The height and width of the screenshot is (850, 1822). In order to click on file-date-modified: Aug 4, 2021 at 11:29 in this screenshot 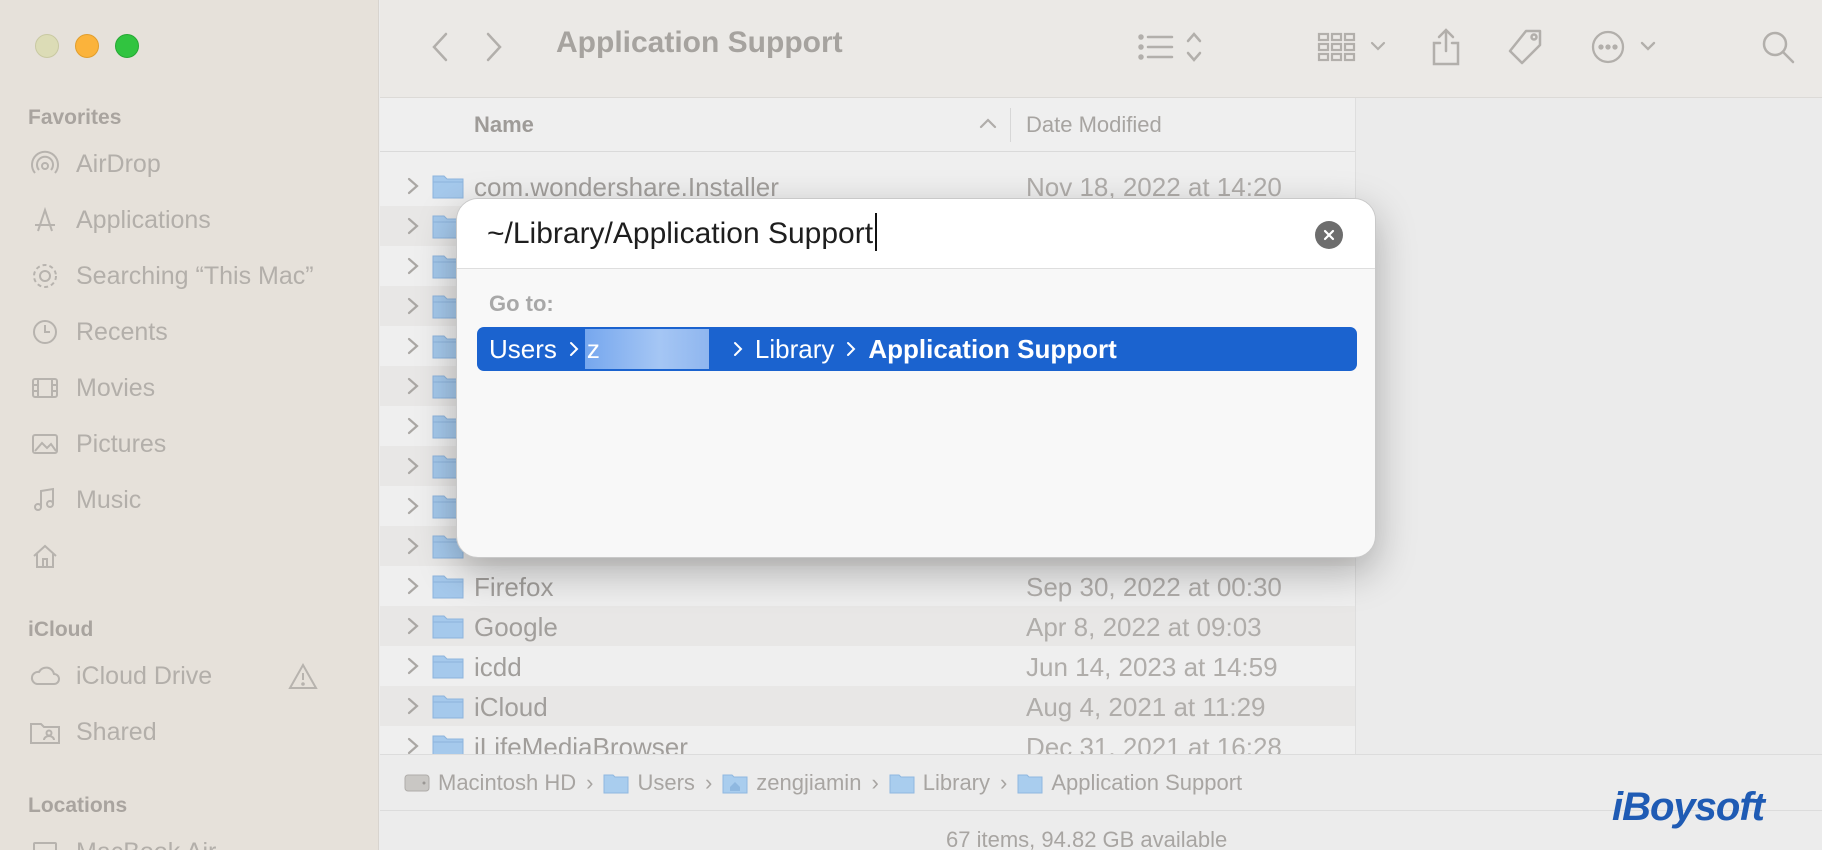, I will do `click(1146, 707)`.